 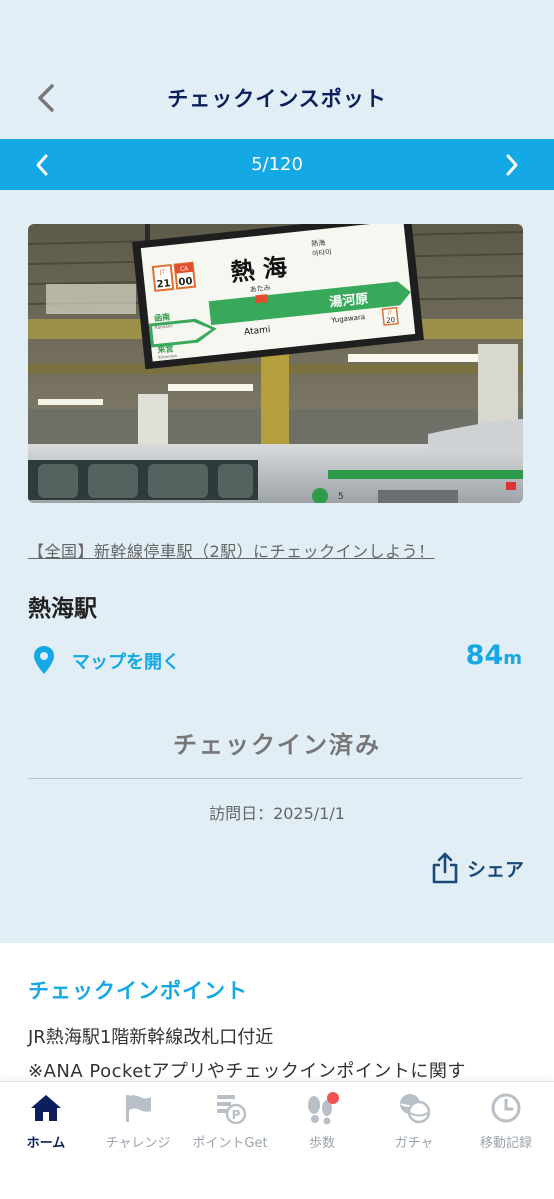 I want to click on spot-pager: 5/120, so click(x=277, y=164).